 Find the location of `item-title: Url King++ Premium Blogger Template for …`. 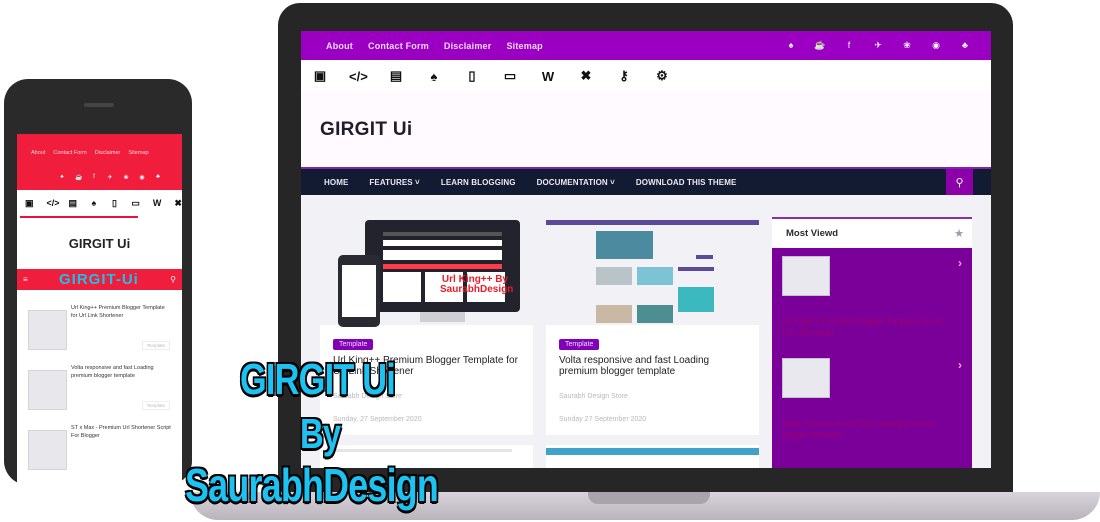

item-title: Url King++ Premium Blogger Template for … is located at coordinates (867, 327).